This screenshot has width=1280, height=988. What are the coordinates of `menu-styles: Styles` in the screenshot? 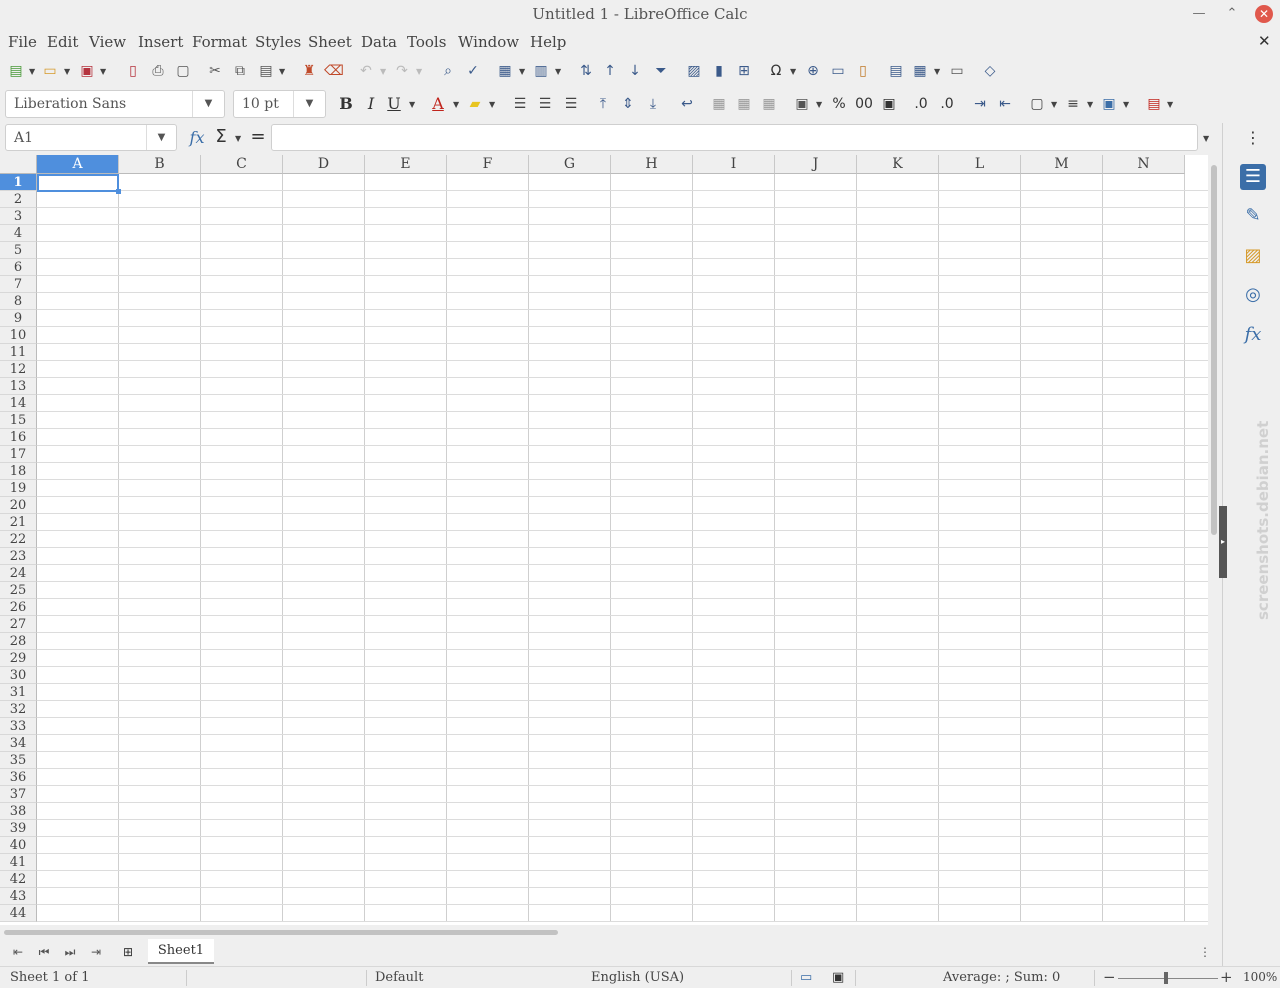 It's located at (278, 42).